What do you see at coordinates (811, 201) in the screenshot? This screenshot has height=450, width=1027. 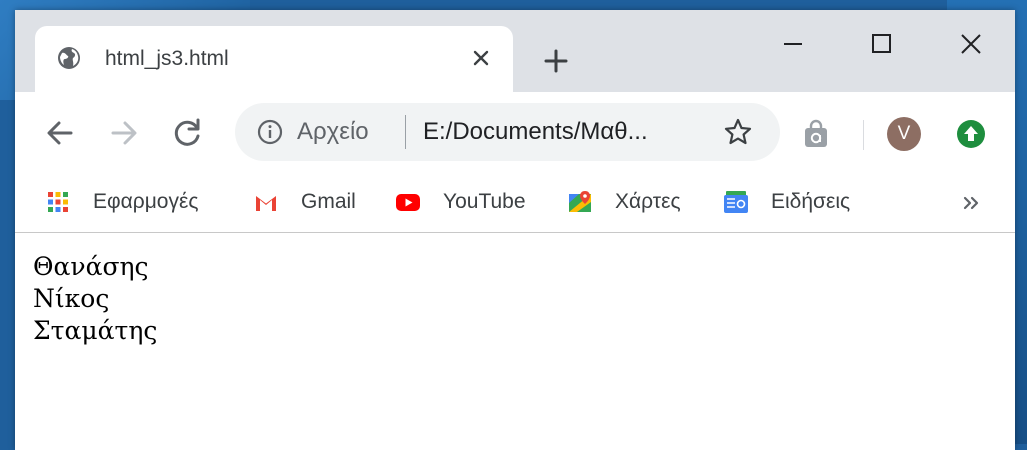 I see `bookmark-label: Ειδήσεις` at bounding box center [811, 201].